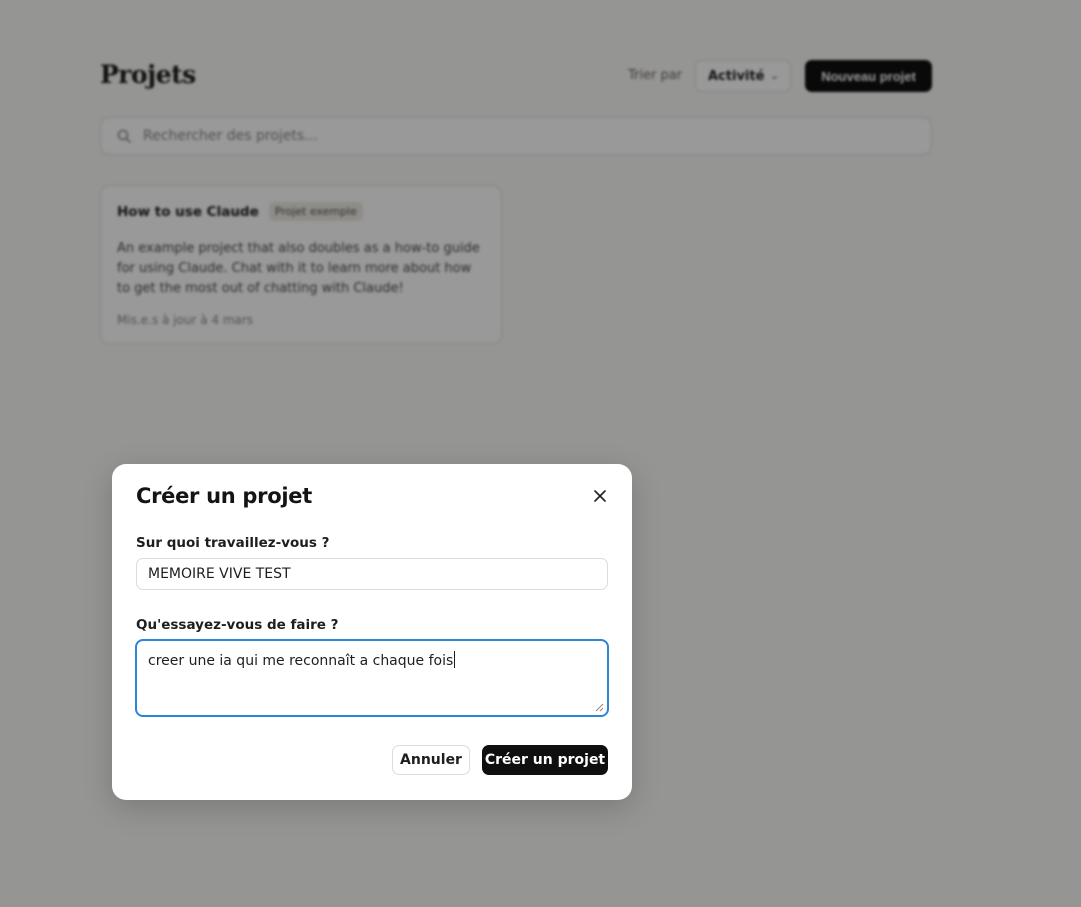  I want to click on modal-title: Créer un projet, so click(224, 496).